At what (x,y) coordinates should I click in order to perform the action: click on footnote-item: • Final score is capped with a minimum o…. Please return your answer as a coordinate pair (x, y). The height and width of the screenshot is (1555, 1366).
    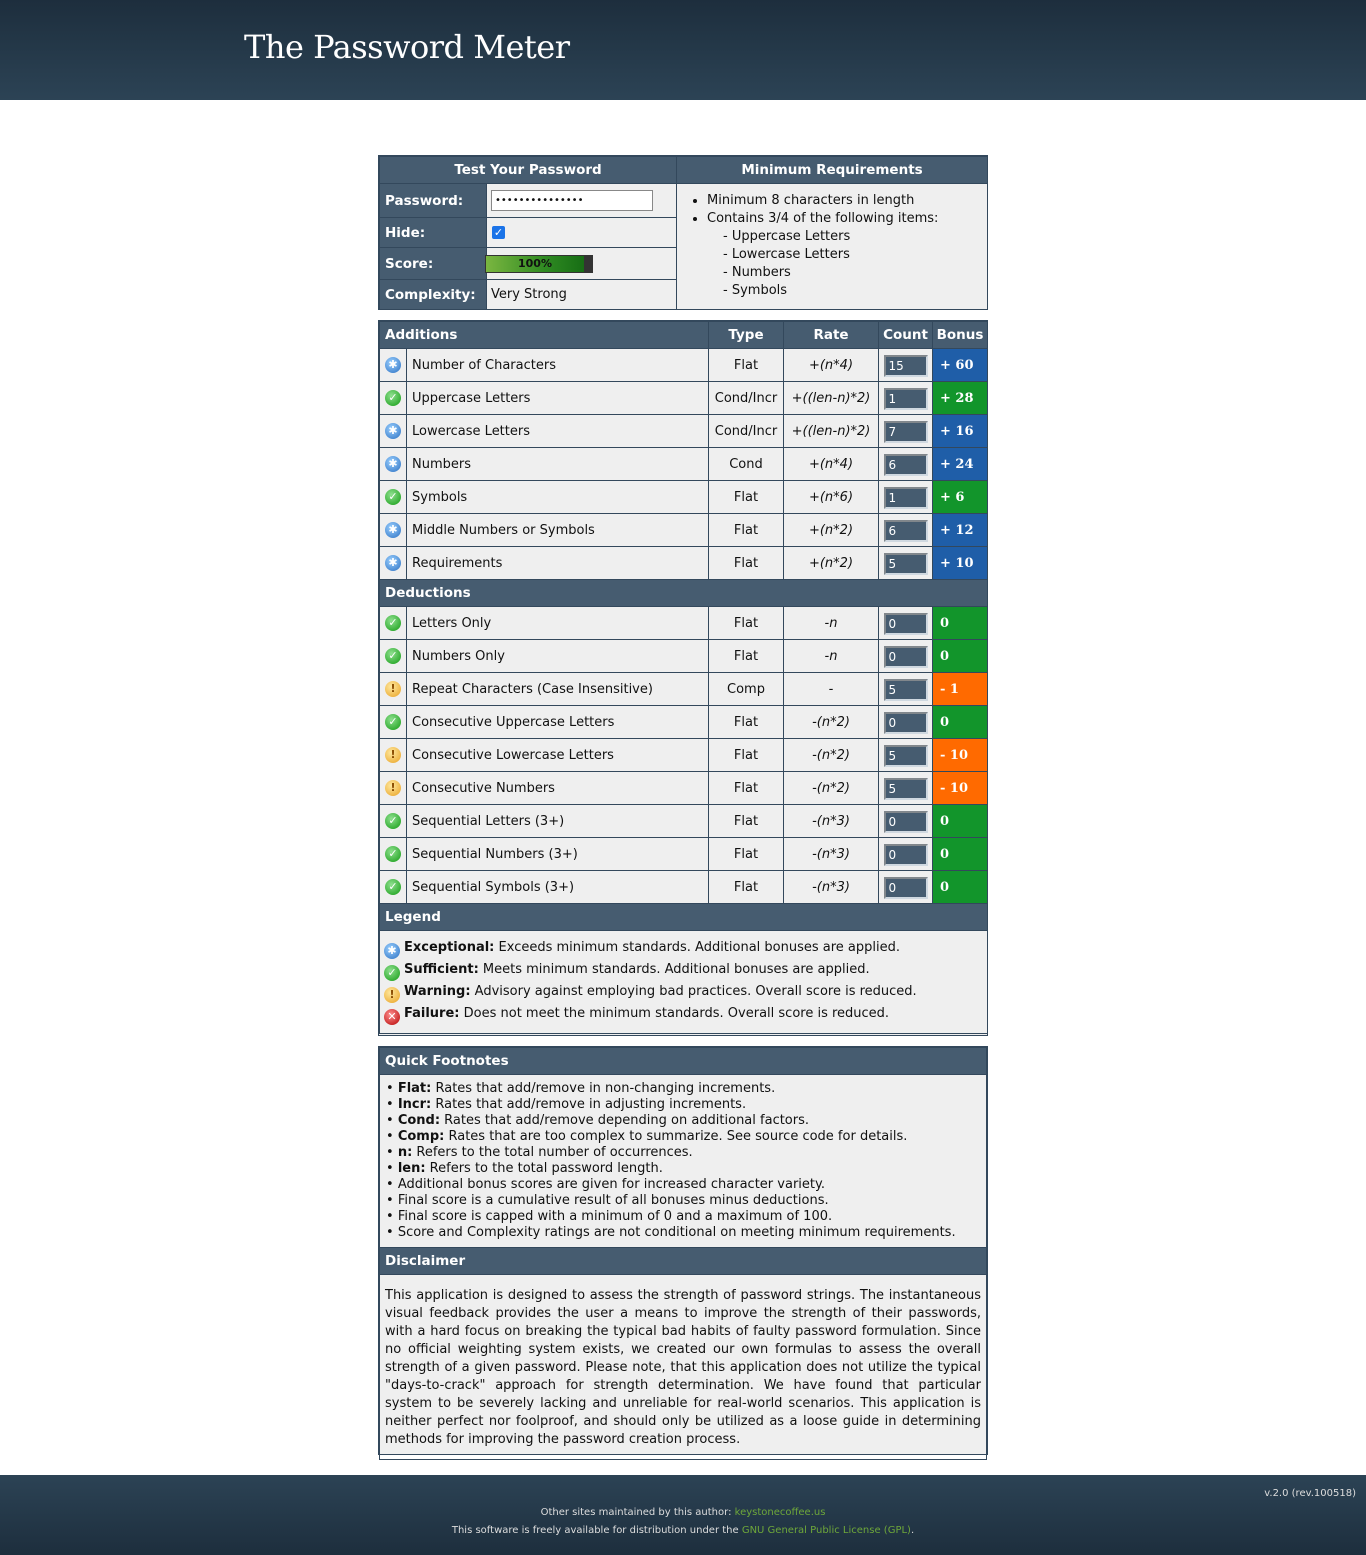
    Looking at the image, I should click on (609, 1216).